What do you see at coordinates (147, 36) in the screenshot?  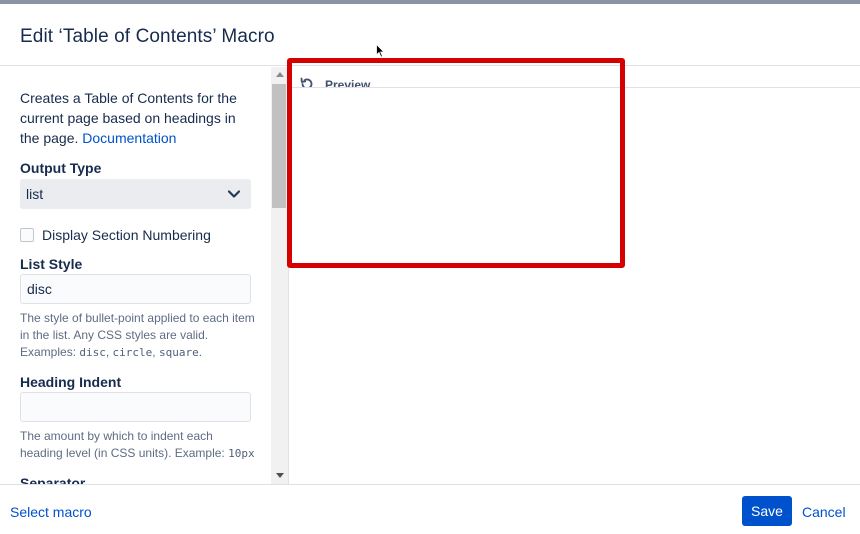 I see `dialog-title: Edit ‘Table of Contents’ Macro` at bounding box center [147, 36].